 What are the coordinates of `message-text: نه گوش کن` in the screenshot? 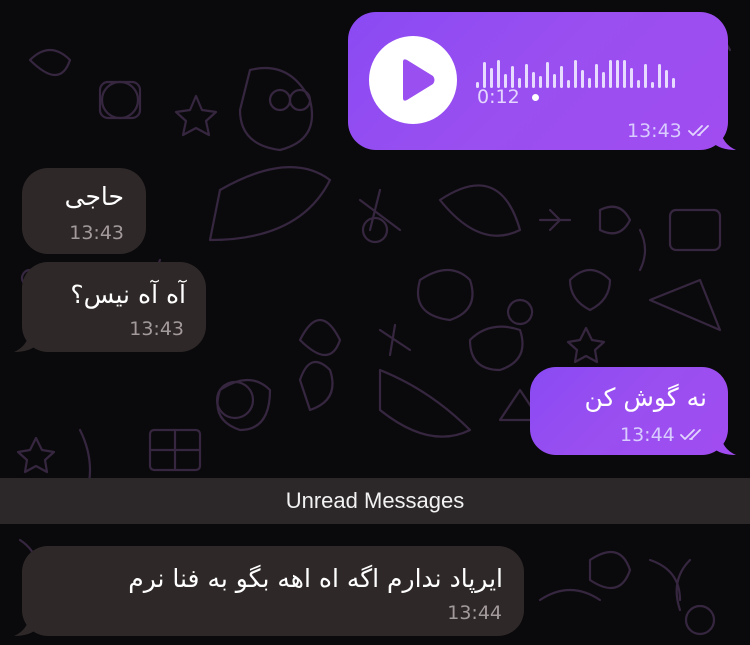 It's located at (645, 397).